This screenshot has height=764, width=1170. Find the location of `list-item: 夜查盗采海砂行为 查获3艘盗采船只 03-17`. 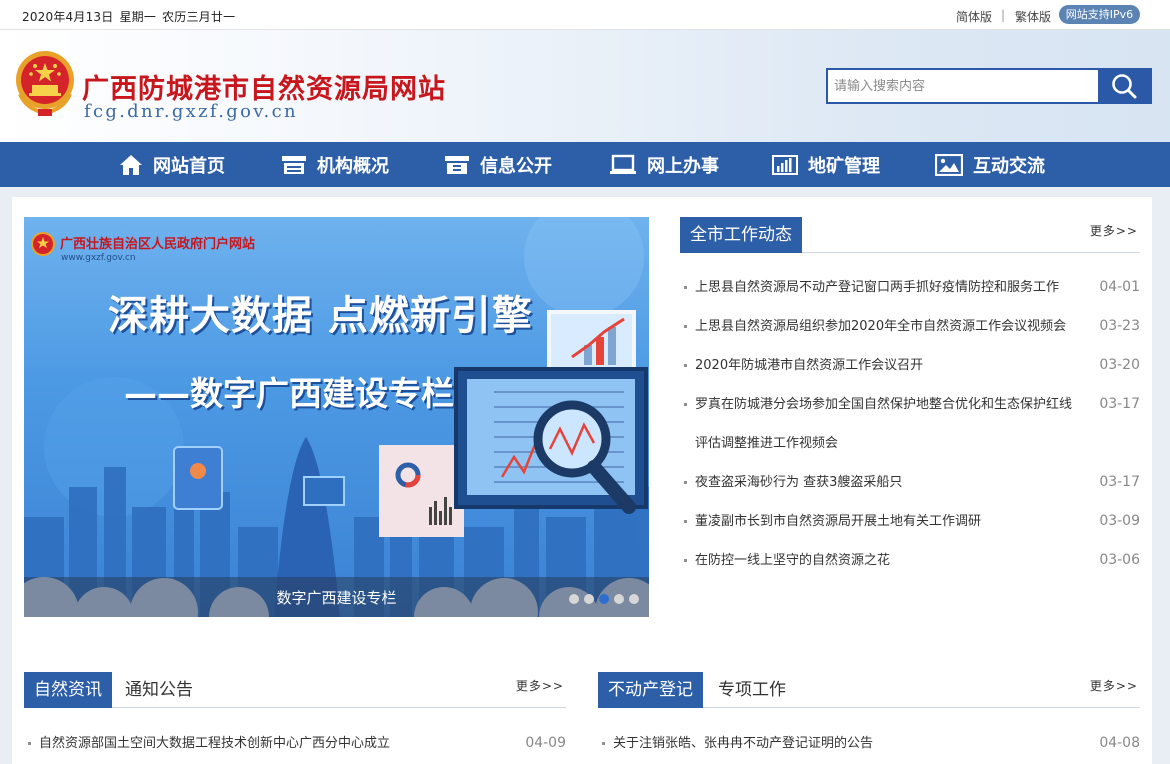

list-item: 夜查盗采海砂行为 查获3艘盗采船只 03-17 is located at coordinates (910, 482).